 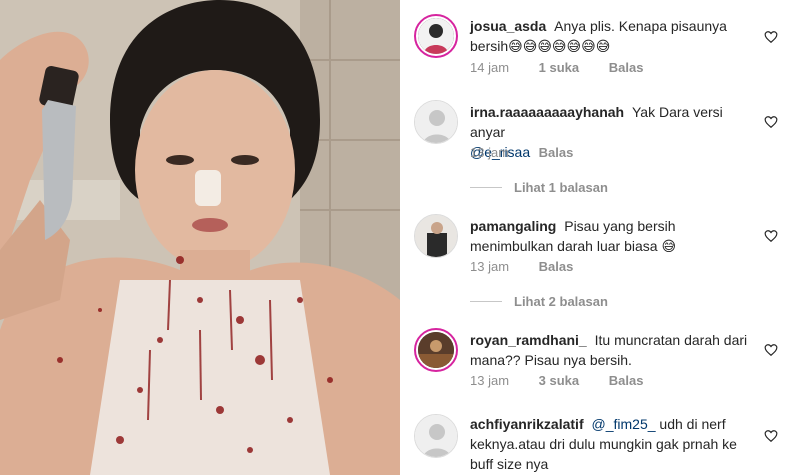 I want to click on comment-username: josua_asda, so click(x=510, y=26).